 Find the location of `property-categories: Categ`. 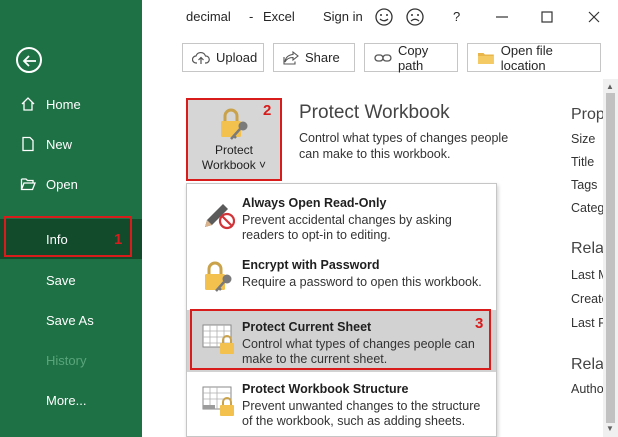

property-categories: Categ is located at coordinates (588, 208).